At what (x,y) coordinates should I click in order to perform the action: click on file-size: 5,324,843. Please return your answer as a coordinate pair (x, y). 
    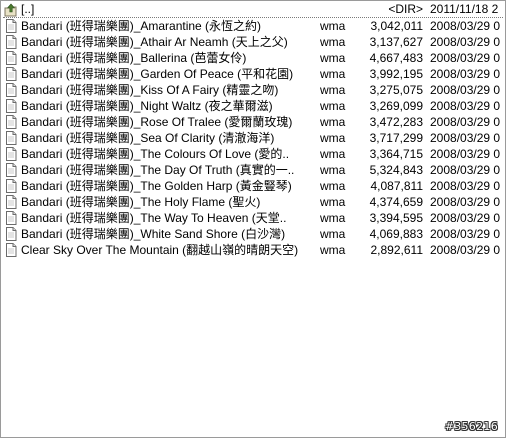
    Looking at the image, I should click on (396, 170).